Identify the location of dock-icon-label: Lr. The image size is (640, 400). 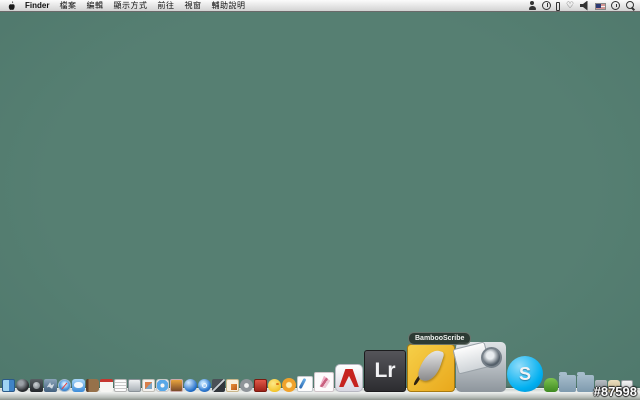
(385, 370).